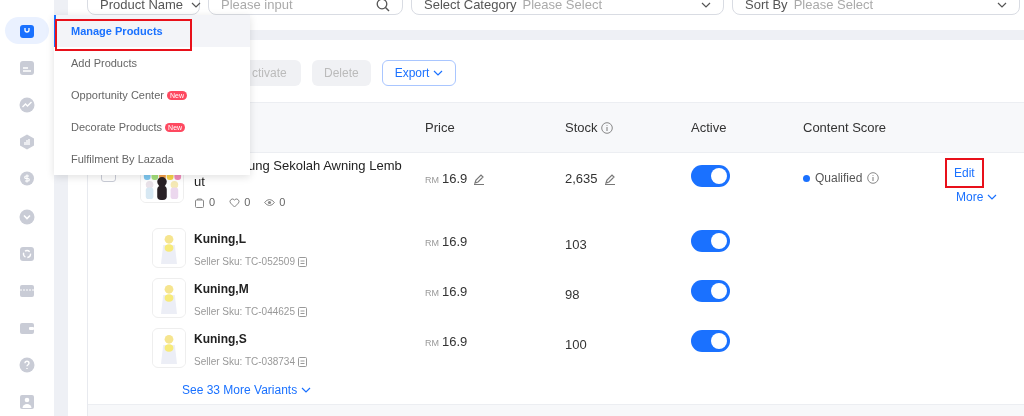 The width and height of the screenshot is (1024, 416). I want to click on sku-text: Seller Sku: TC-038734, so click(244, 362).